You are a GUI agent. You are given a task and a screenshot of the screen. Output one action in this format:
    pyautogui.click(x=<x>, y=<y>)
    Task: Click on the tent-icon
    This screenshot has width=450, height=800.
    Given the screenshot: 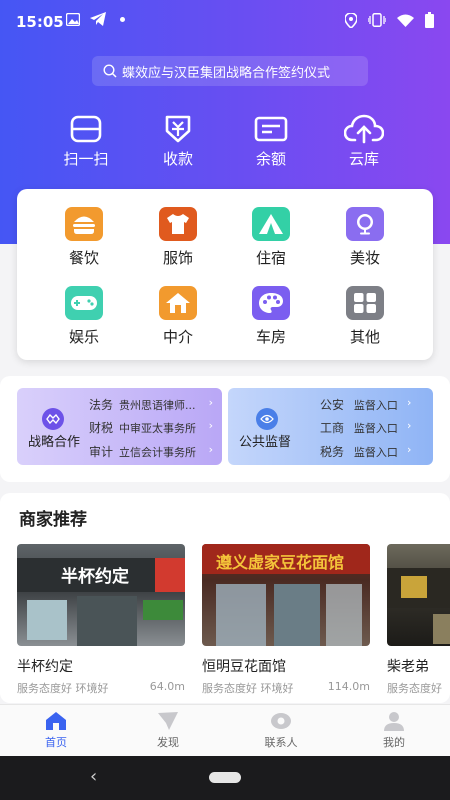 What is the action you would take?
    pyautogui.click(x=271, y=224)
    